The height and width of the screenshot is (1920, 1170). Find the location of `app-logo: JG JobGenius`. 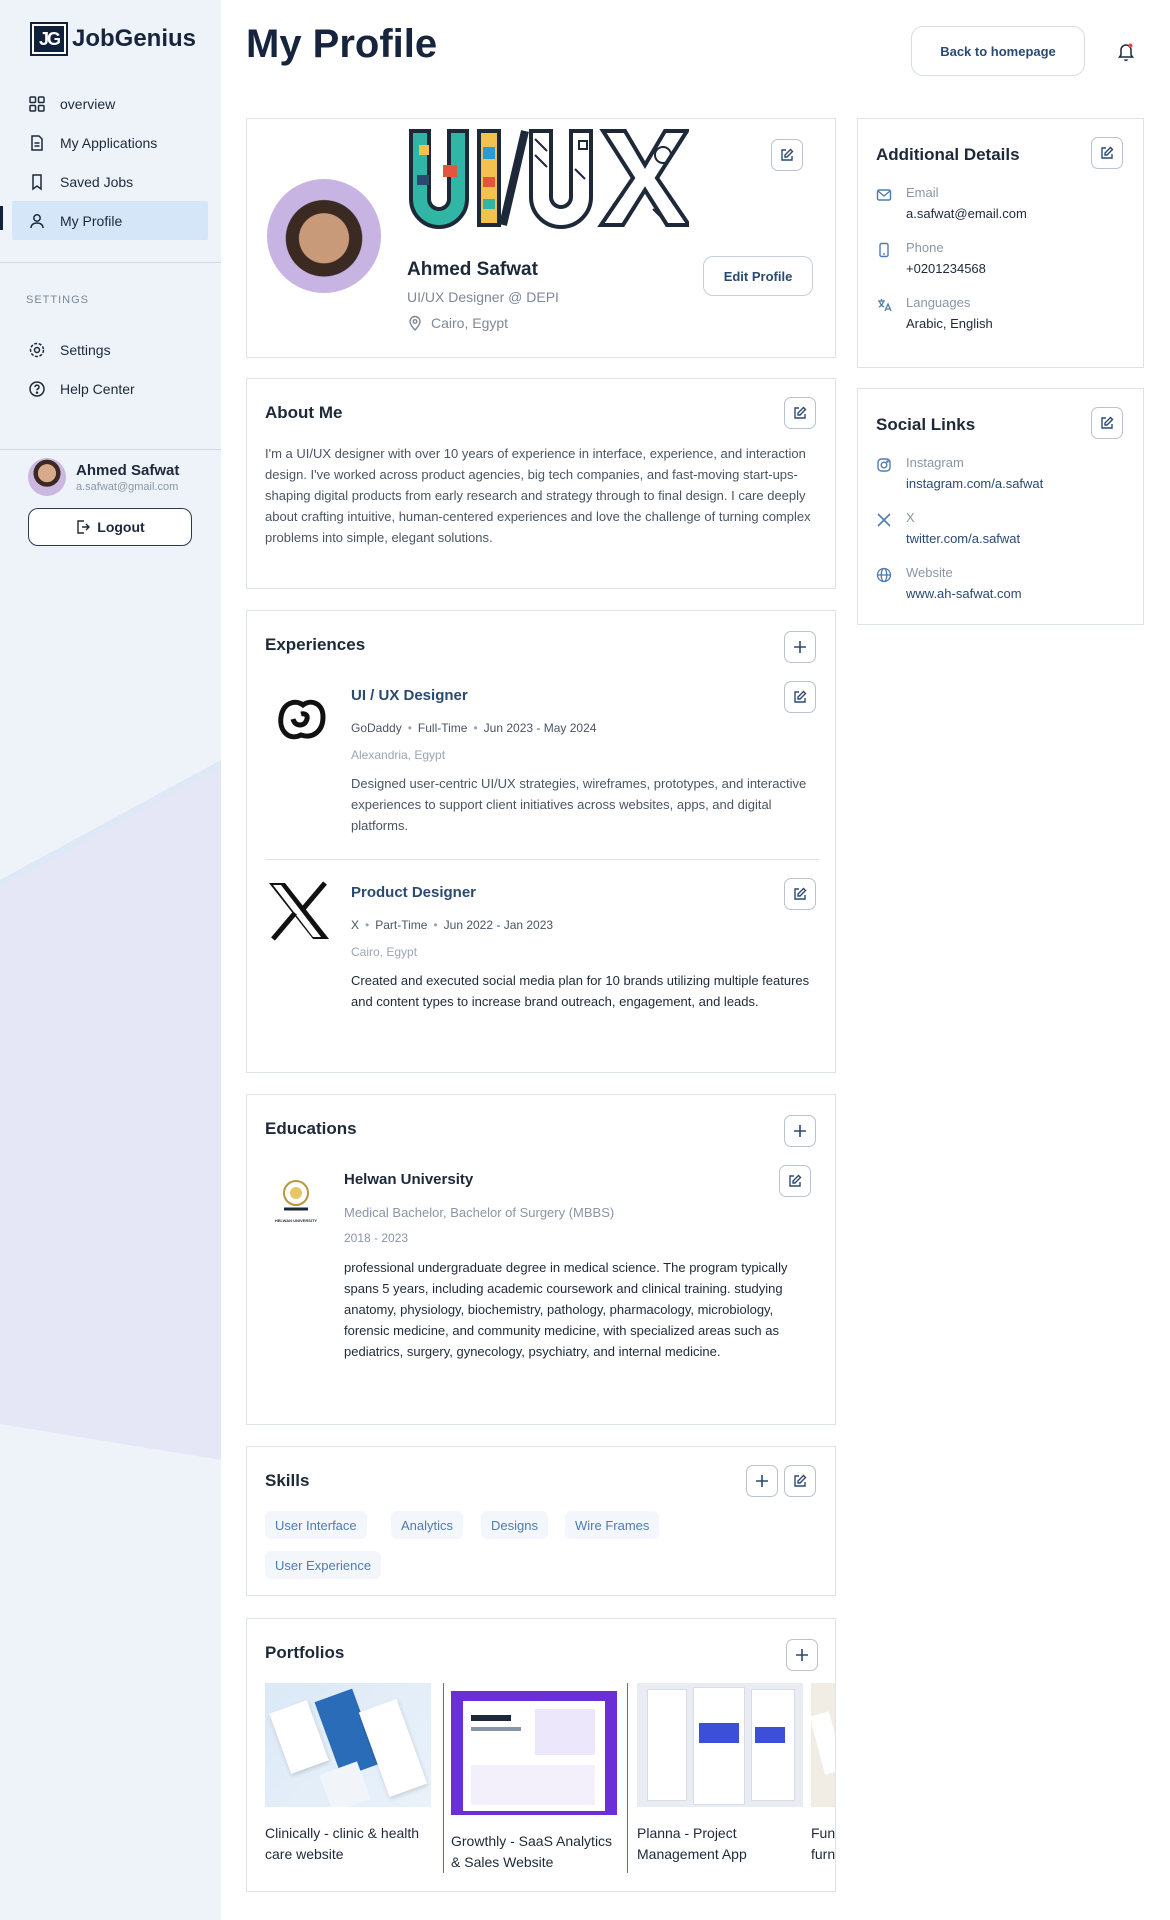

app-logo: JG JobGenius is located at coordinates (113, 39).